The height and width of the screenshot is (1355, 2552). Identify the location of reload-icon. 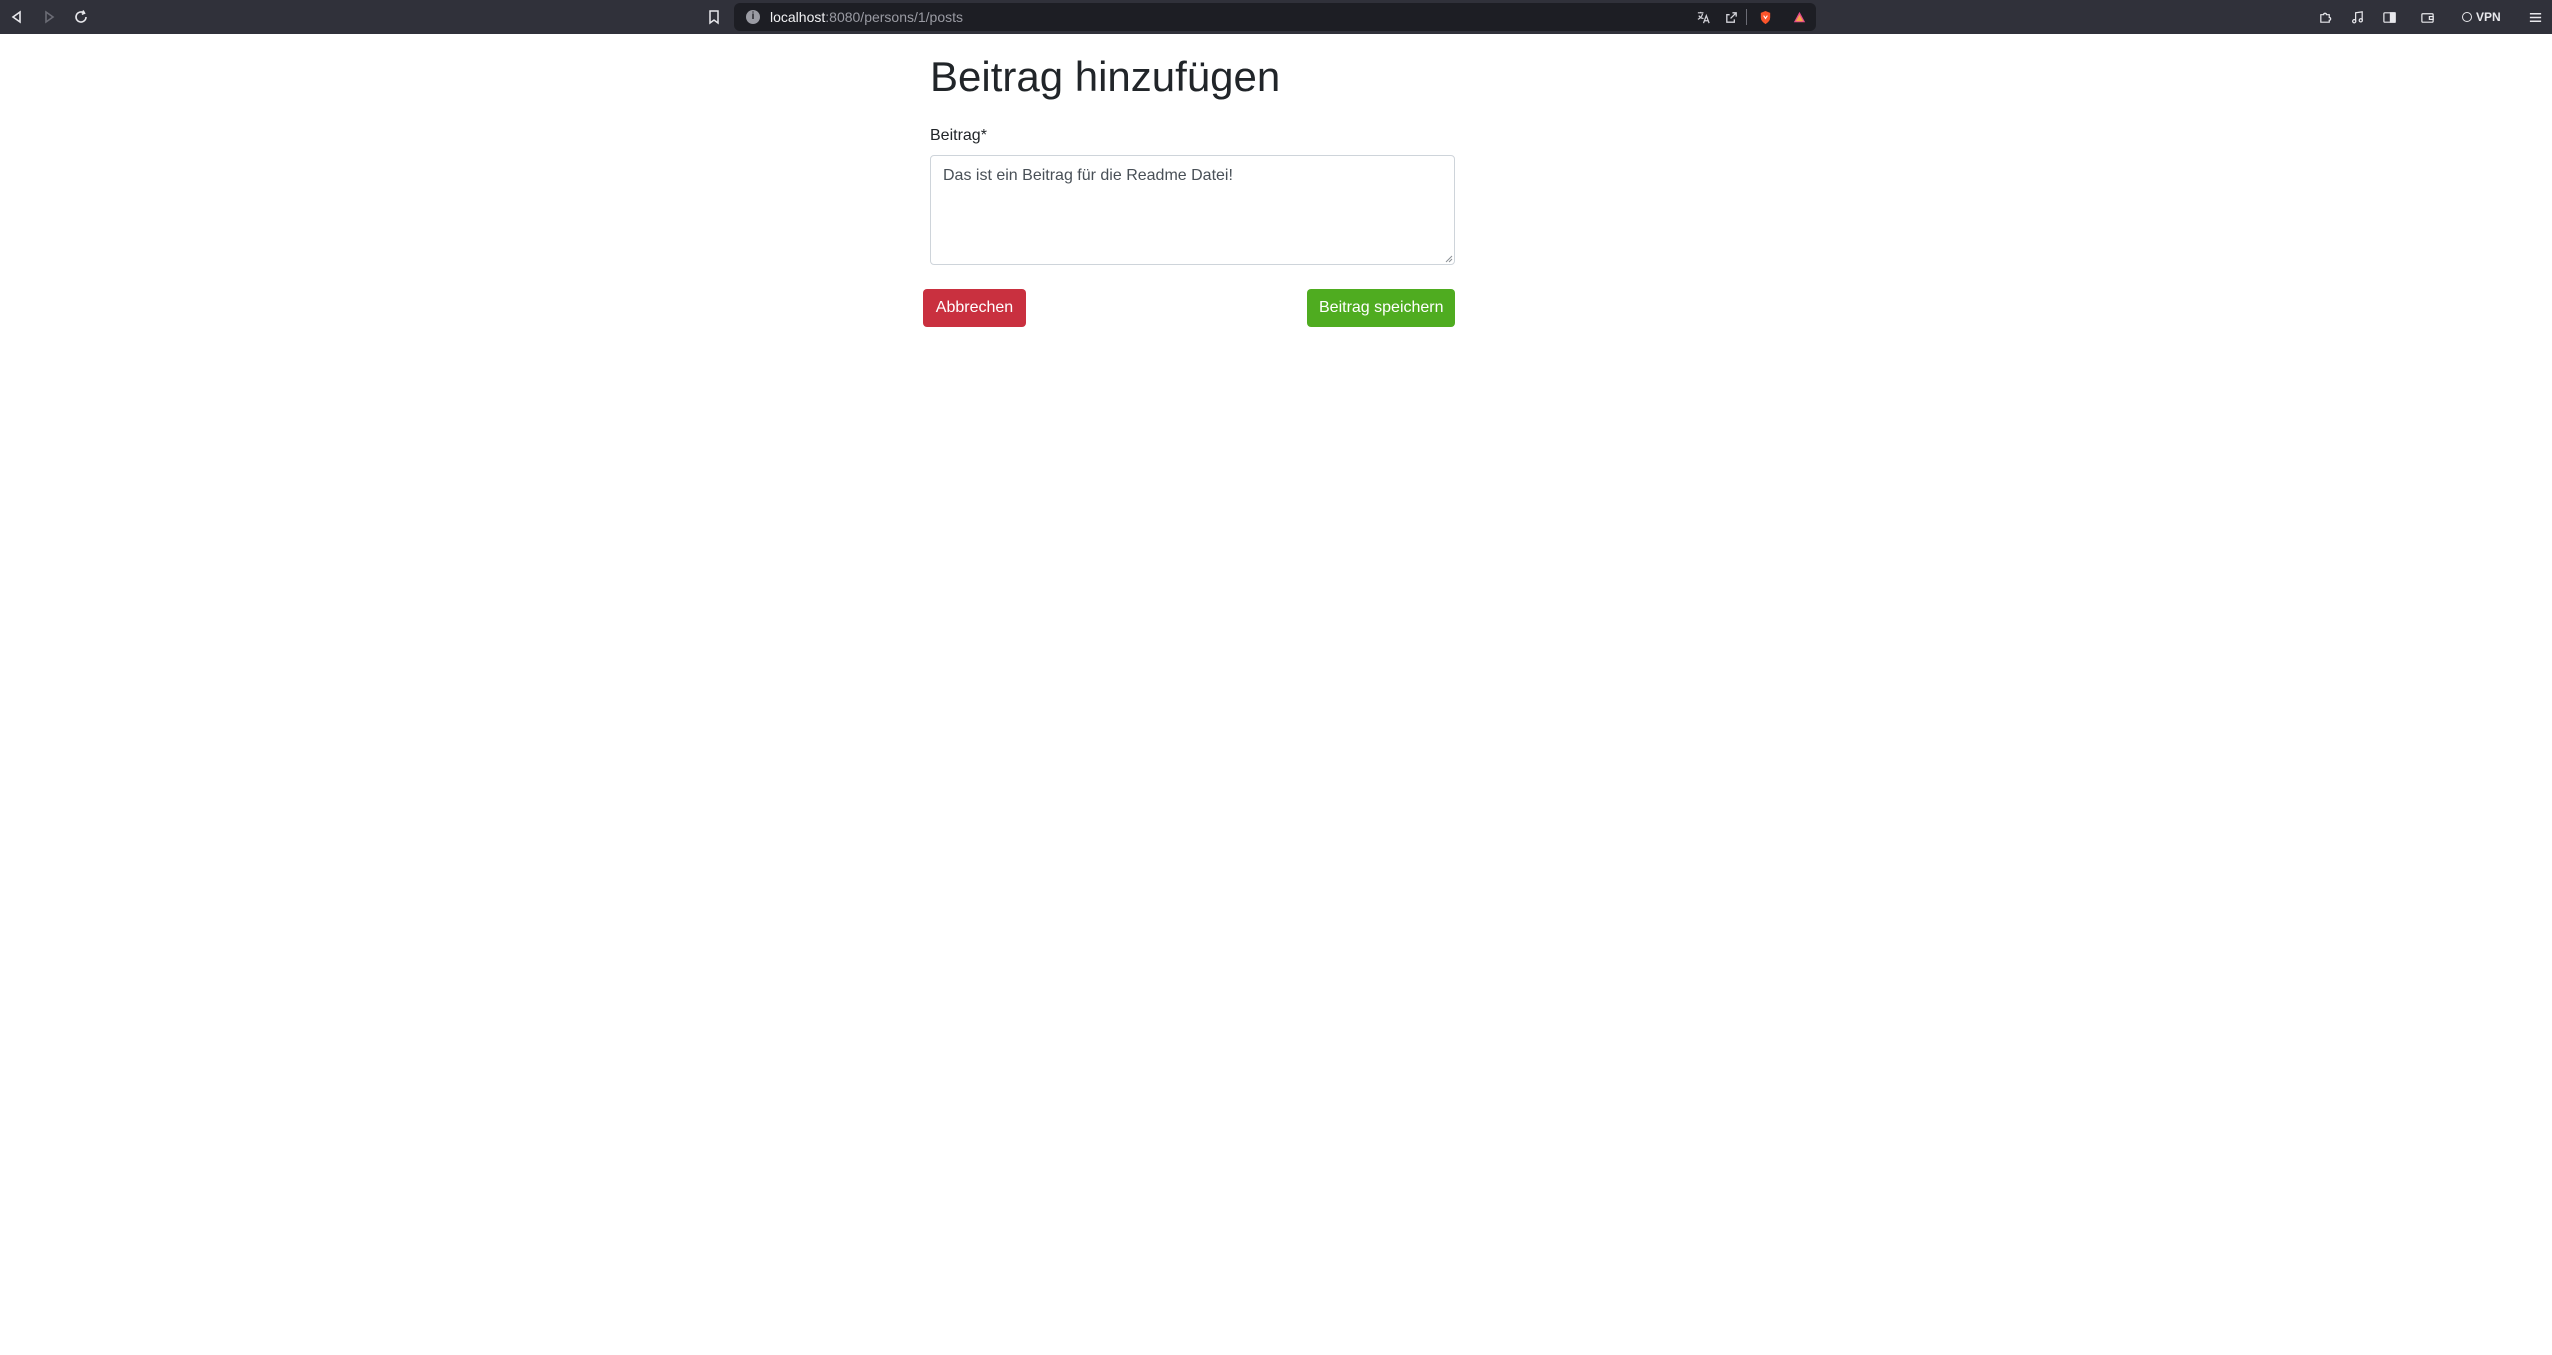
(81, 17).